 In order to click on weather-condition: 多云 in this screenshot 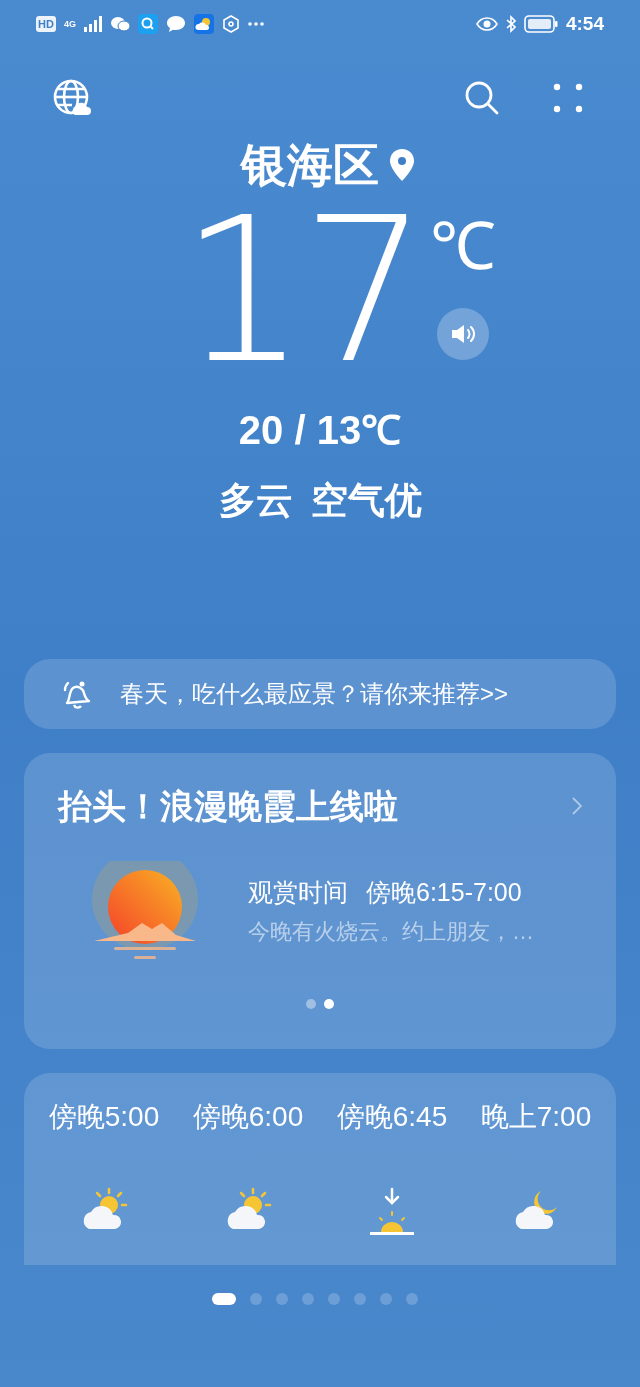, I will do `click(255, 500)`.